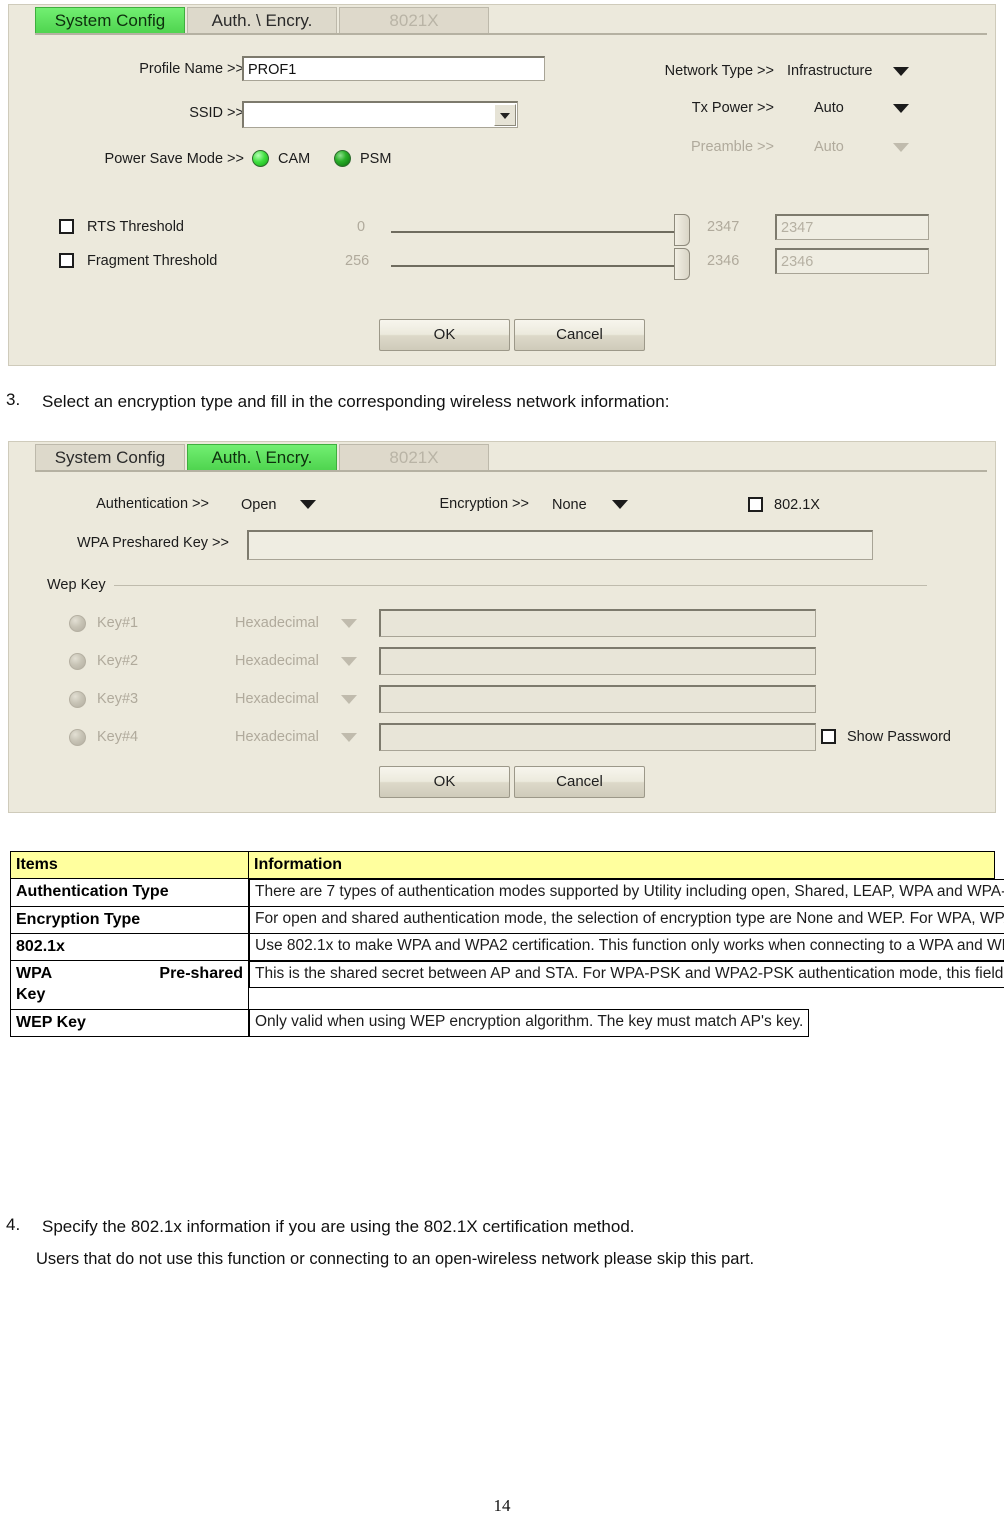 The height and width of the screenshot is (1530, 1004). I want to click on table-cell-key-word: WPA, so click(34, 974).